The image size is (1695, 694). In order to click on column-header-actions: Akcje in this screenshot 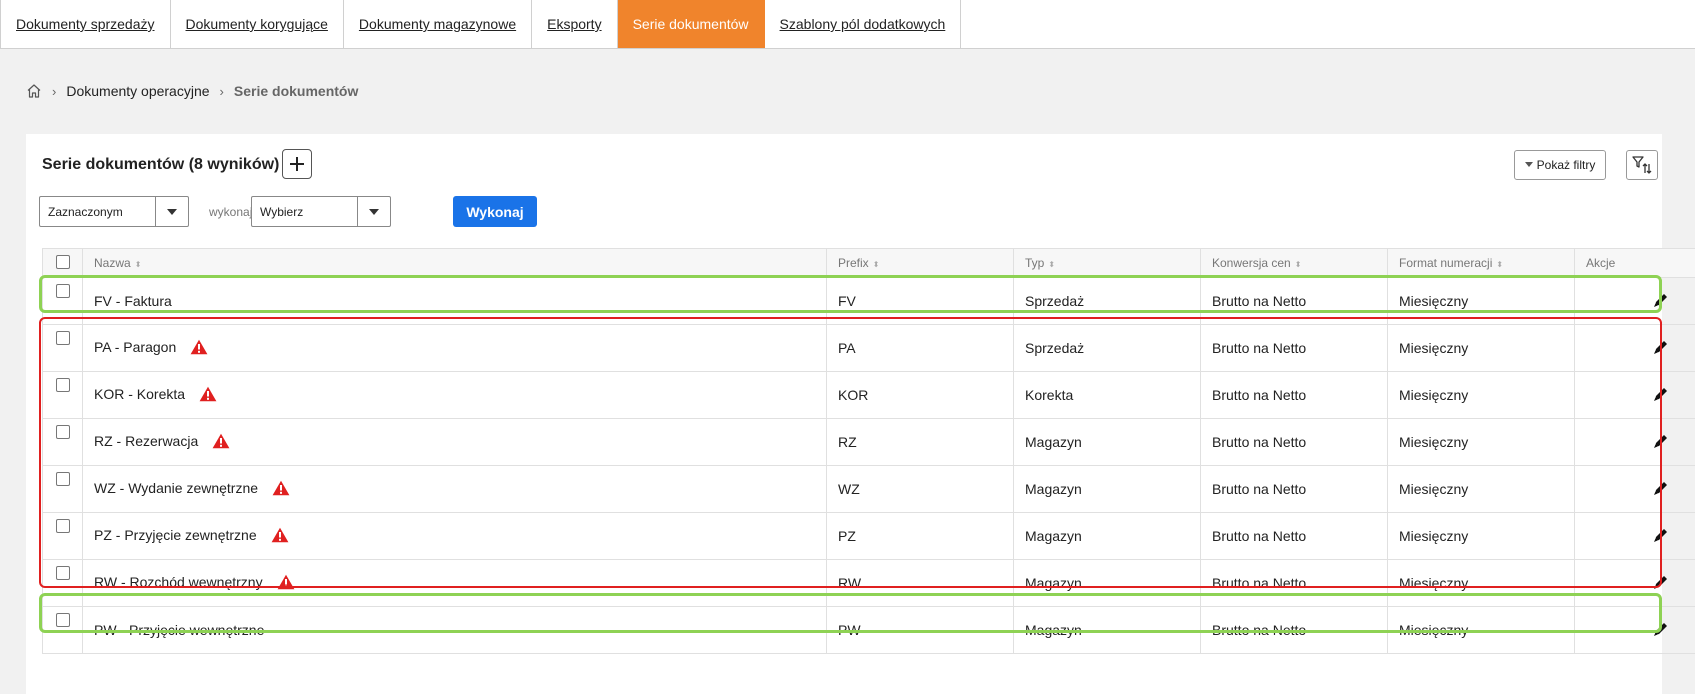, I will do `click(1635, 263)`.